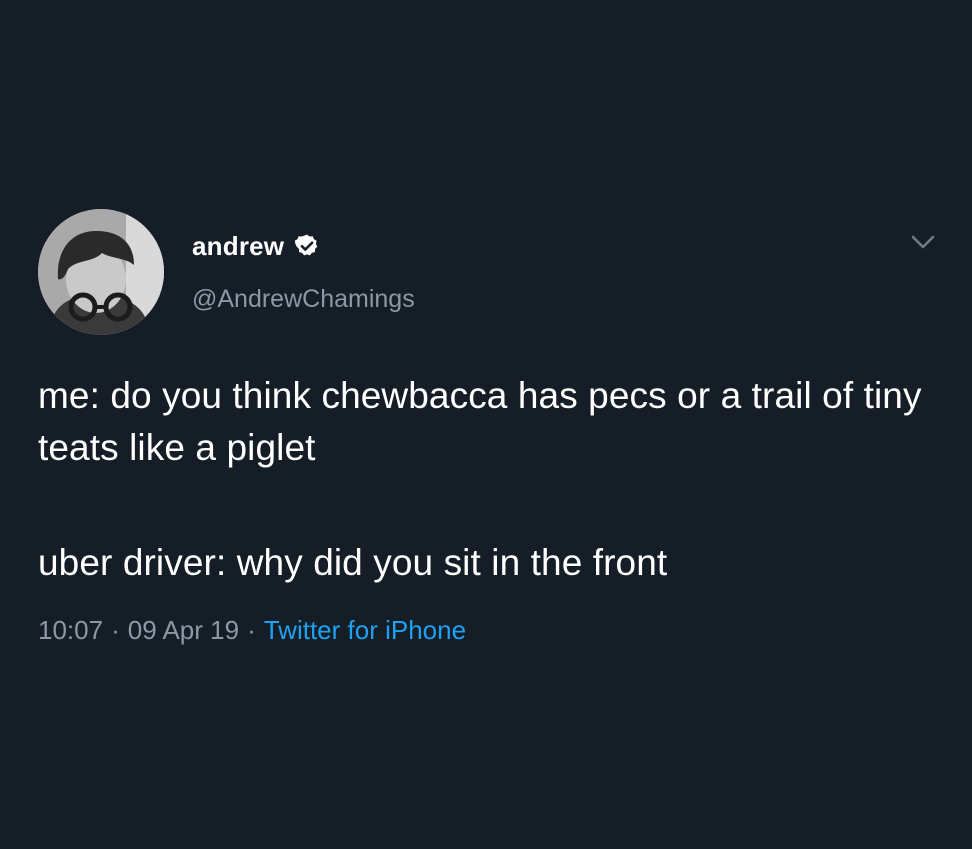 The width and height of the screenshot is (972, 849). I want to click on tweet-meta: 10:07 · 09 Apr 19 · Twitter for iPhone, so click(252, 630).